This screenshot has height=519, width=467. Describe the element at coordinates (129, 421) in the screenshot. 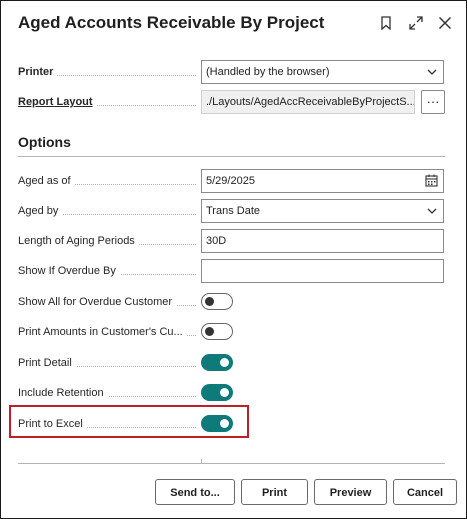

I see `print-to-excel-highlight` at that location.